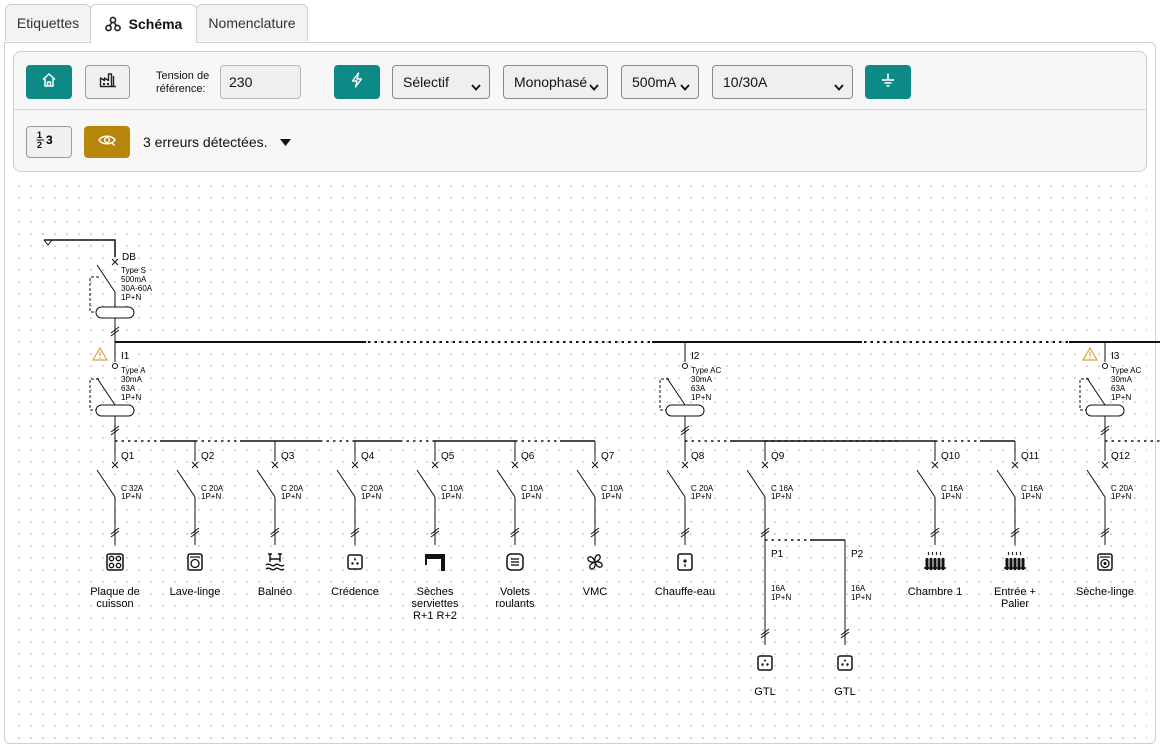  What do you see at coordinates (950, 456) in the screenshot?
I see `circuit-id: Q10` at bounding box center [950, 456].